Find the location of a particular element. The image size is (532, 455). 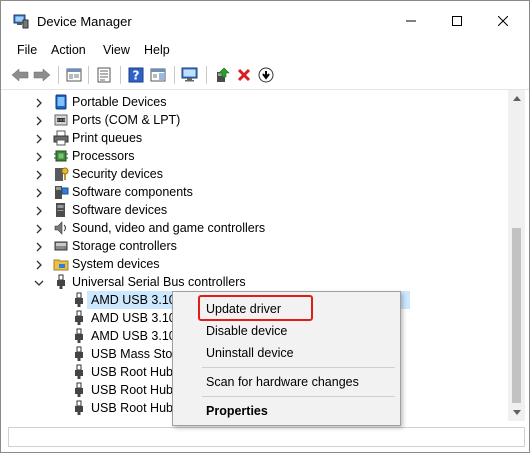

menu-help: Help is located at coordinates (157, 50).